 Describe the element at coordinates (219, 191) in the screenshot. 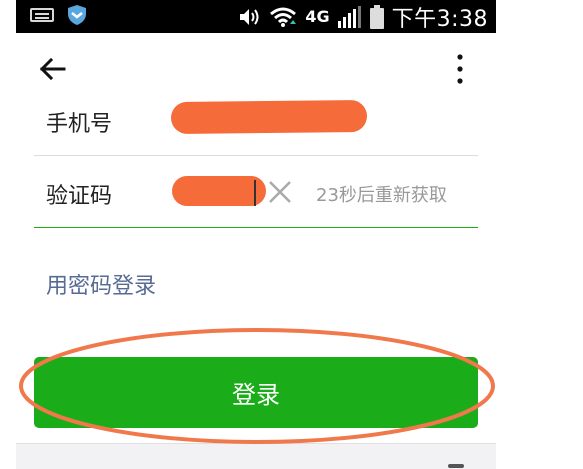

I see `code-input-redacted` at that location.